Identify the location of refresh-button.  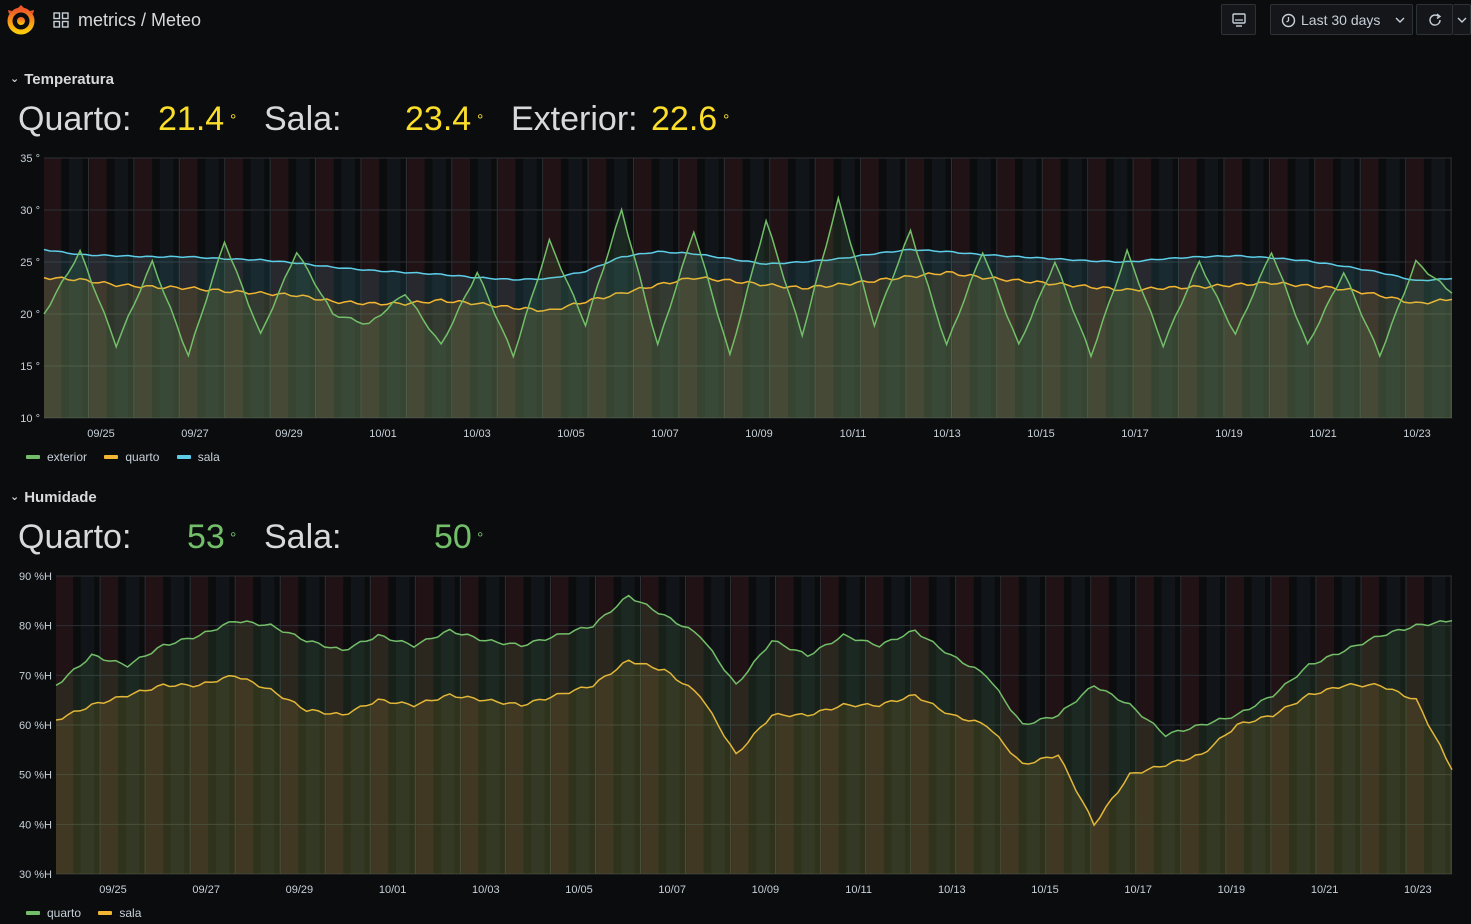
(1434, 19).